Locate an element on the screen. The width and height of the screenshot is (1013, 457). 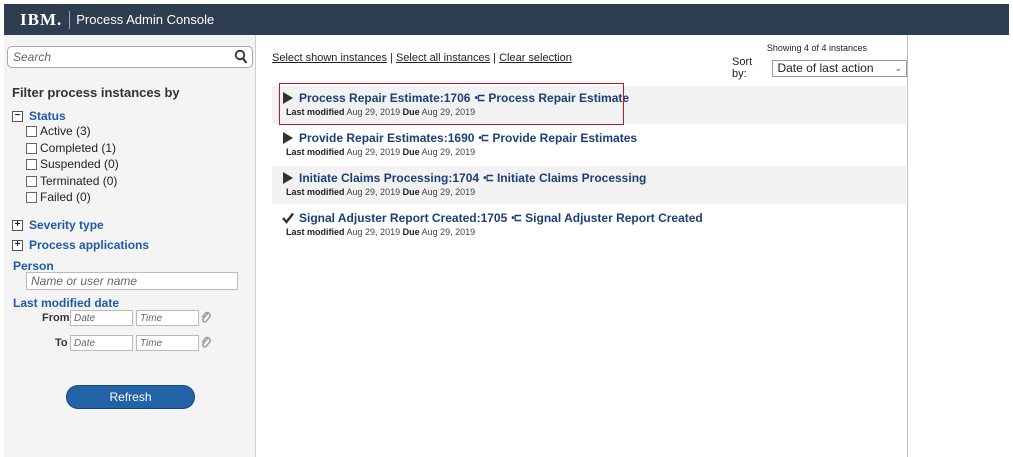
instance-name: Signal Adjuster Report Created:1705 is located at coordinates (403, 218).